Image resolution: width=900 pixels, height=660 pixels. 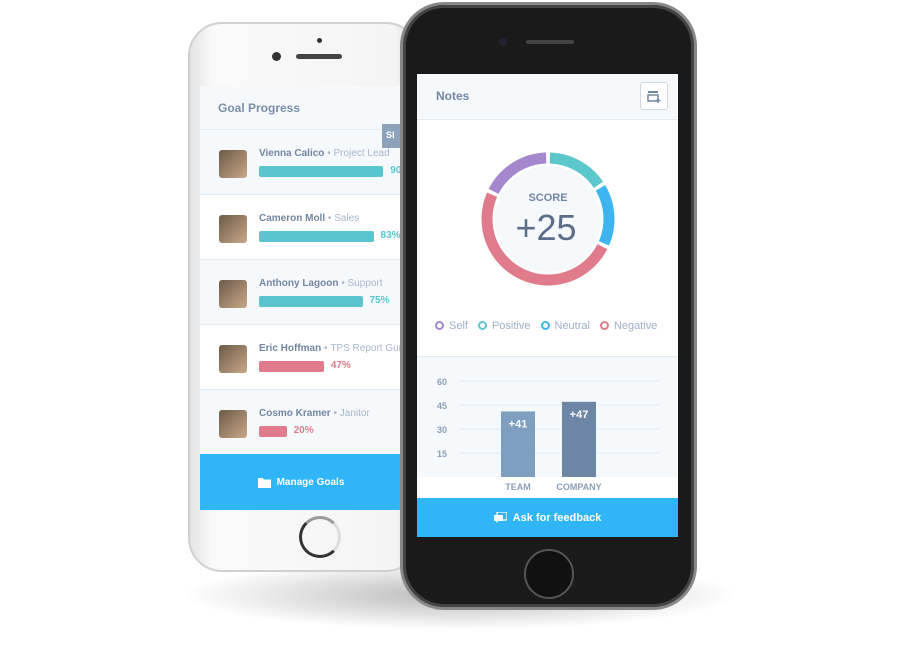 I want to click on manage-goals-button: Manage Goals, so click(x=301, y=482).